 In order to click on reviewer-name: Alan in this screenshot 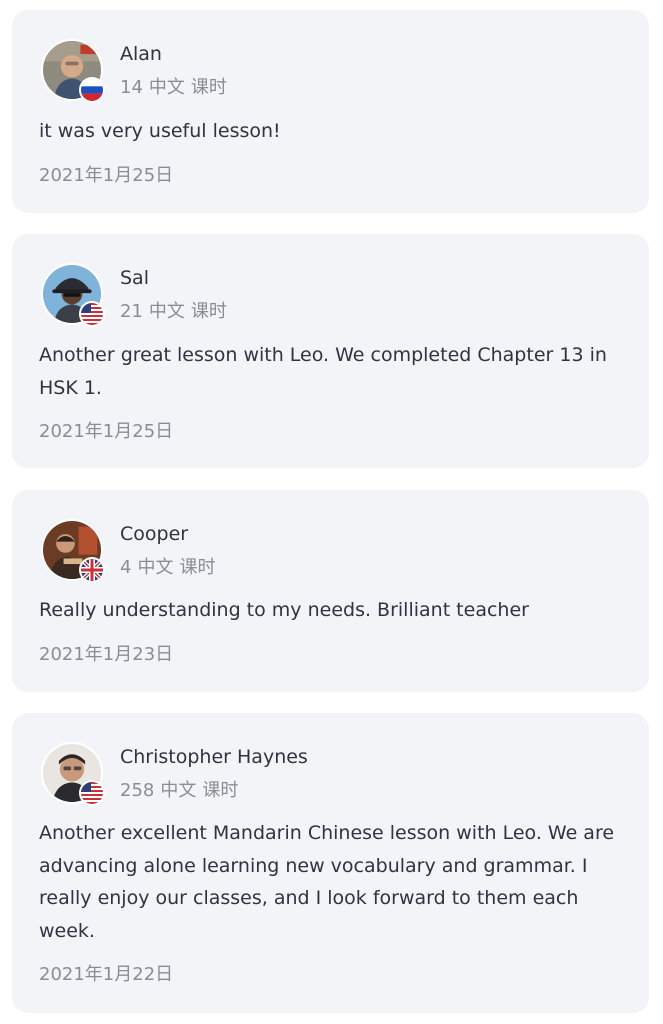, I will do `click(141, 54)`.